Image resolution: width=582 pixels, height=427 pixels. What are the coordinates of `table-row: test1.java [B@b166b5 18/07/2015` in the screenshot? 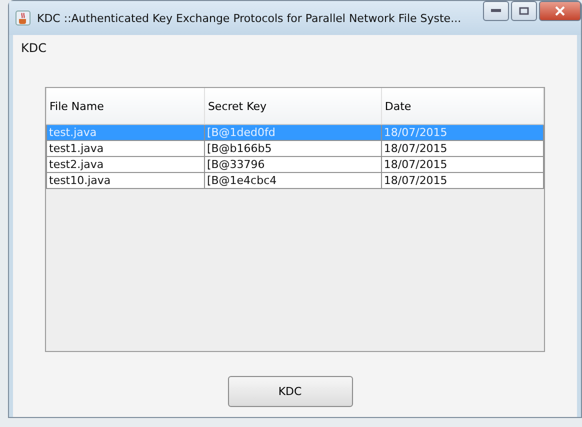 It's located at (295, 148).